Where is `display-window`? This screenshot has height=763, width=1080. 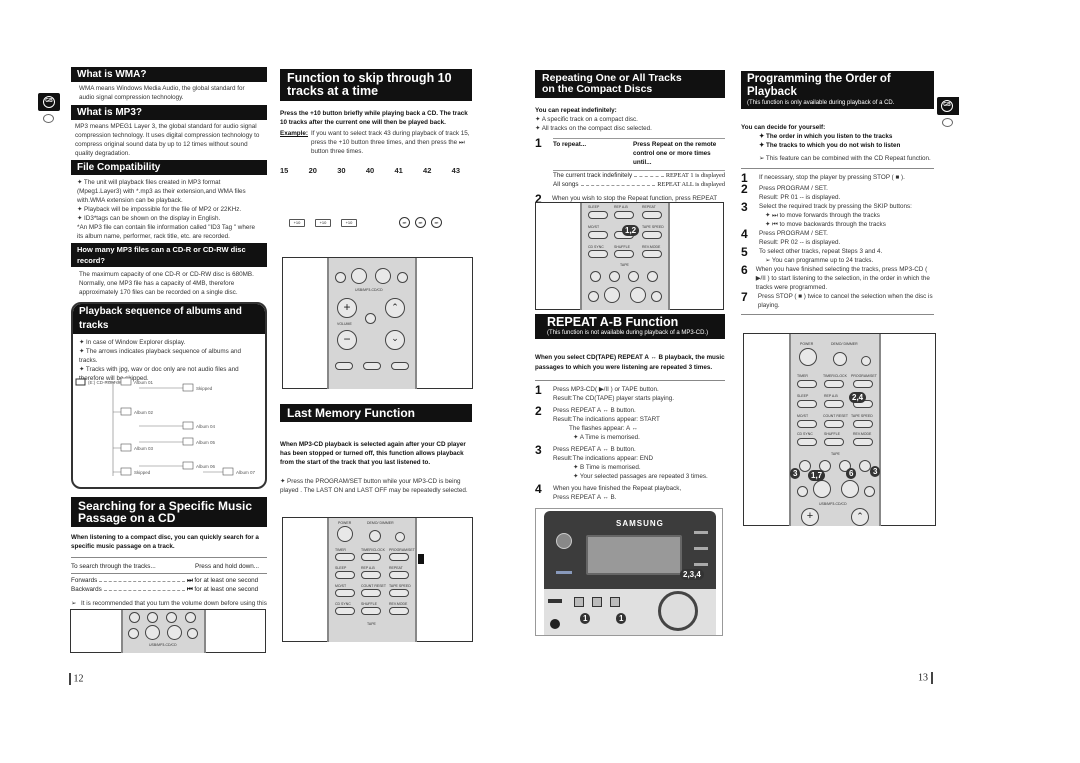 display-window is located at coordinates (634, 555).